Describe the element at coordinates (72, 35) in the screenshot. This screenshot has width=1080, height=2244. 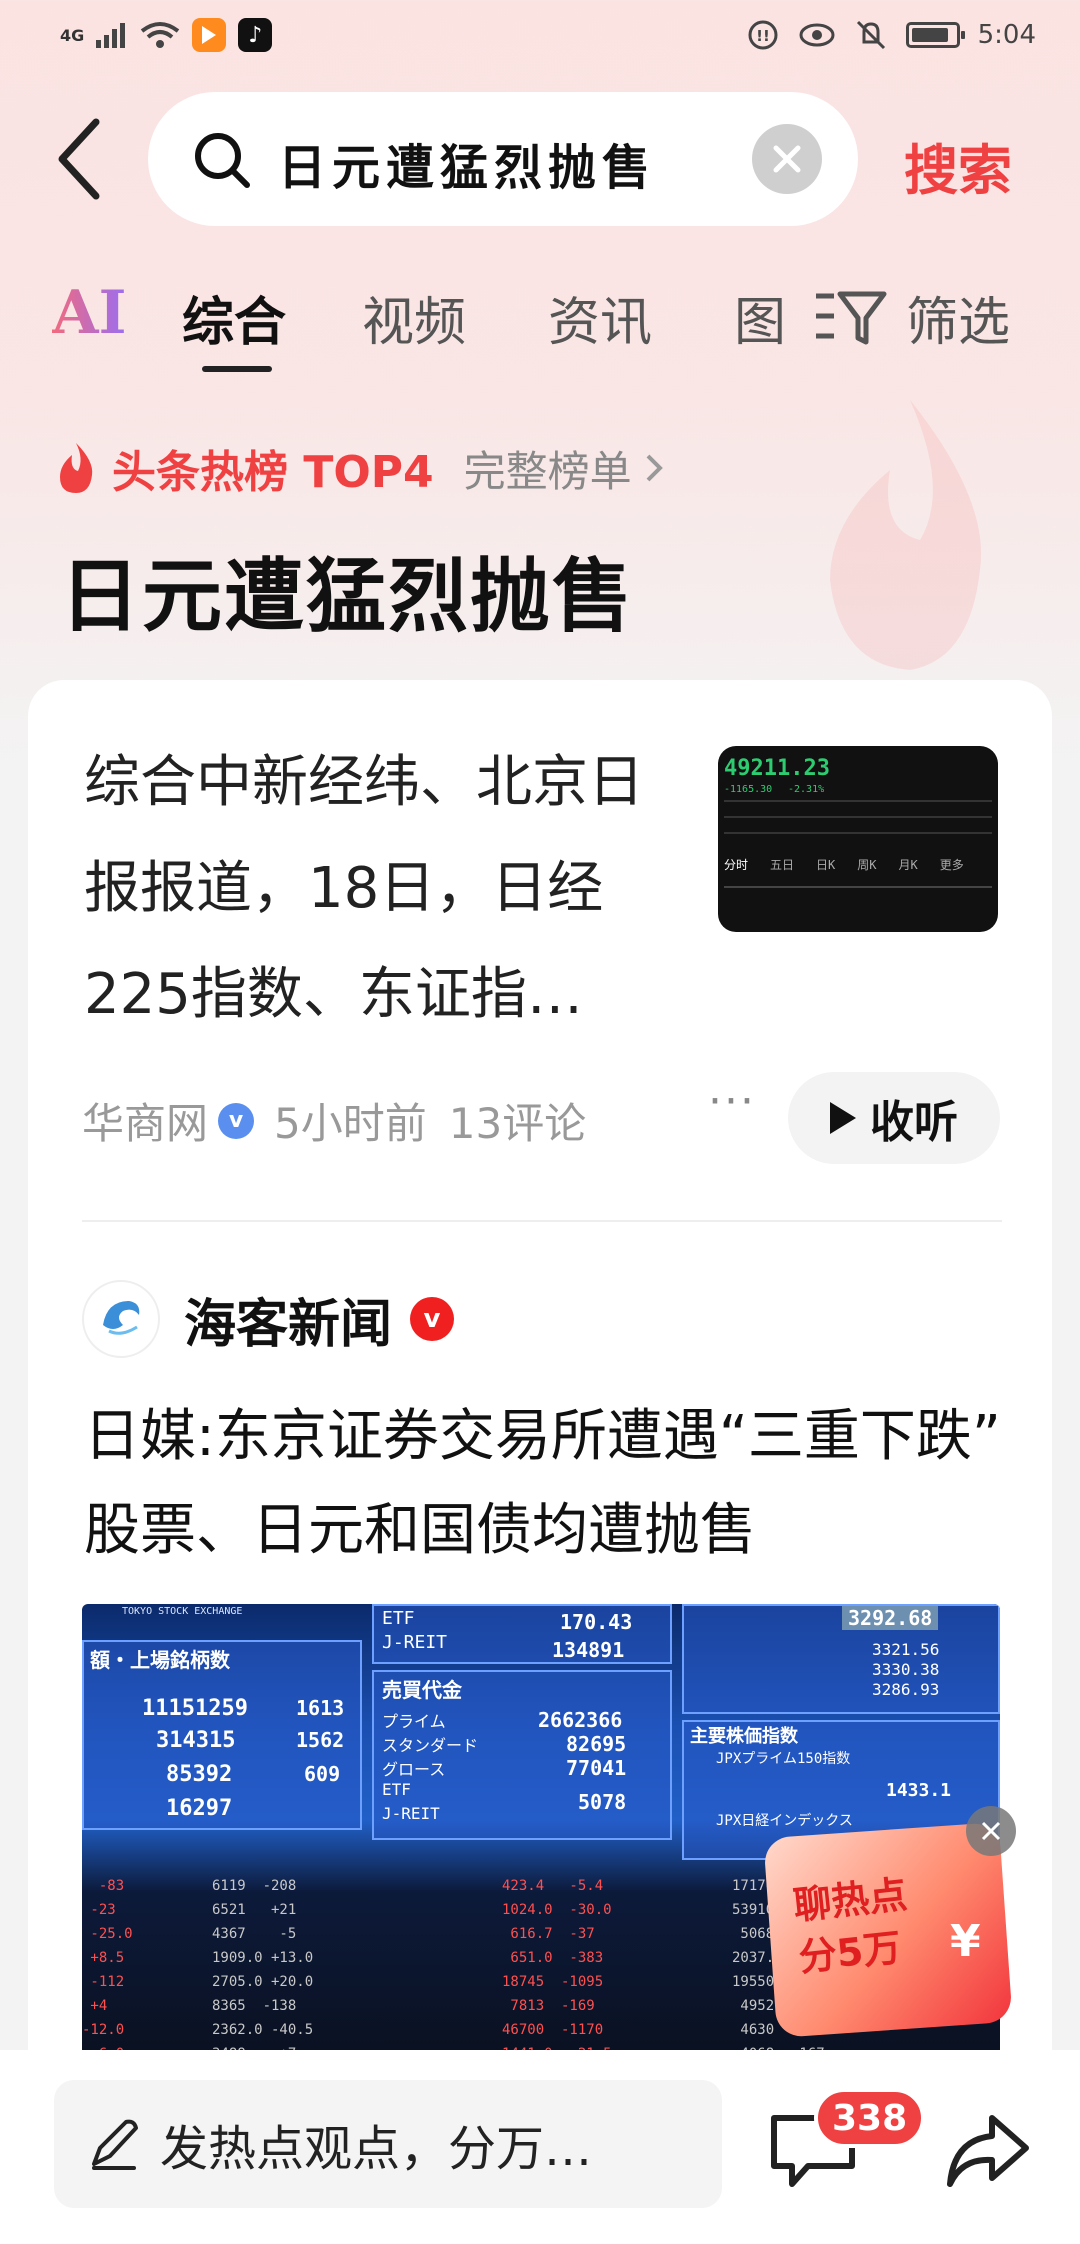
I see `network-indicator: 4G` at that location.